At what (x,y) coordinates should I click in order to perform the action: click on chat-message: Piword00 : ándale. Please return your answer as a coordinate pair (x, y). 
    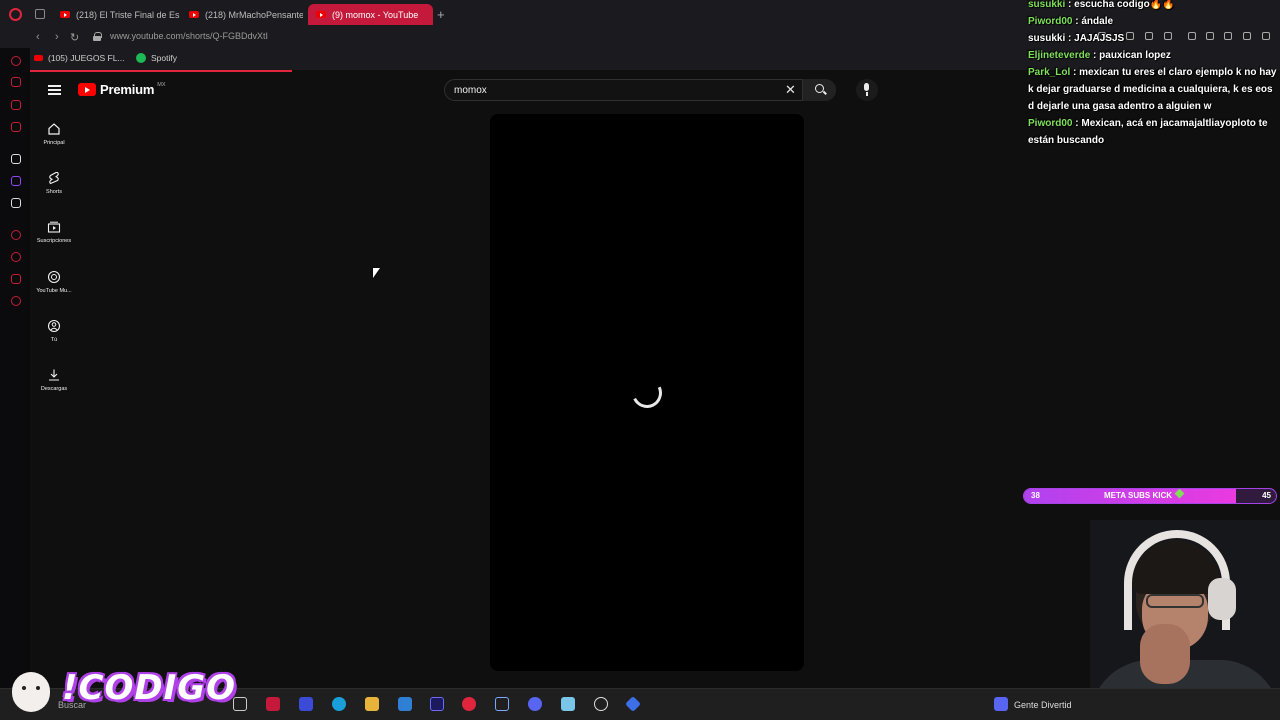
    Looking at the image, I should click on (1071, 21).